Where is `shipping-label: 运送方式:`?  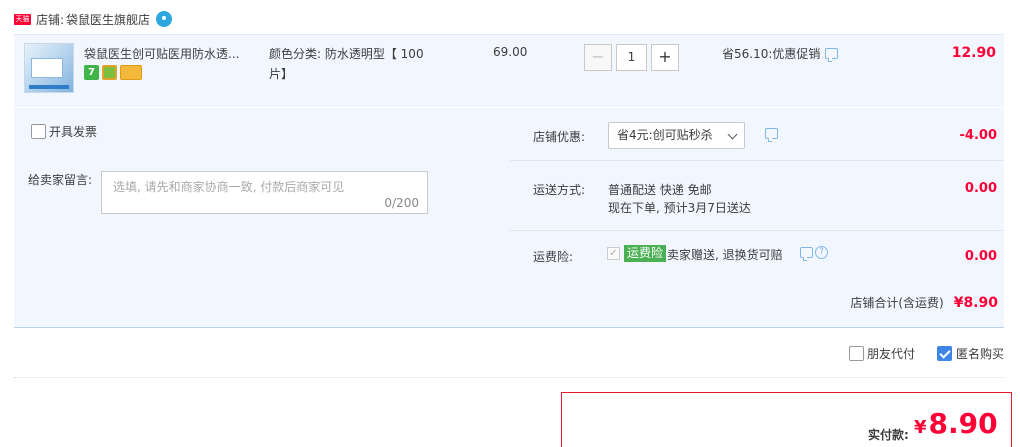
shipping-label: 运送方式: is located at coordinates (559, 190).